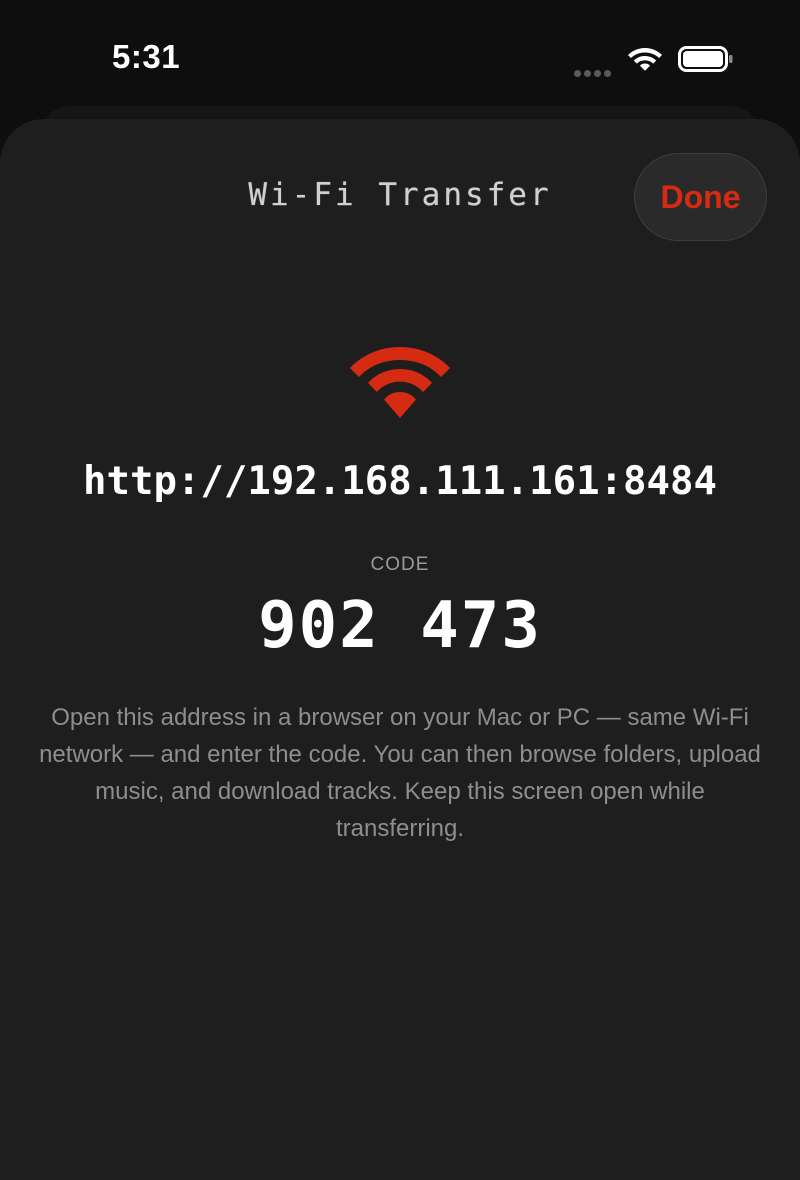 Image resolution: width=800 pixels, height=1180 pixels. I want to click on pairing-code: 902 473, so click(400, 626).